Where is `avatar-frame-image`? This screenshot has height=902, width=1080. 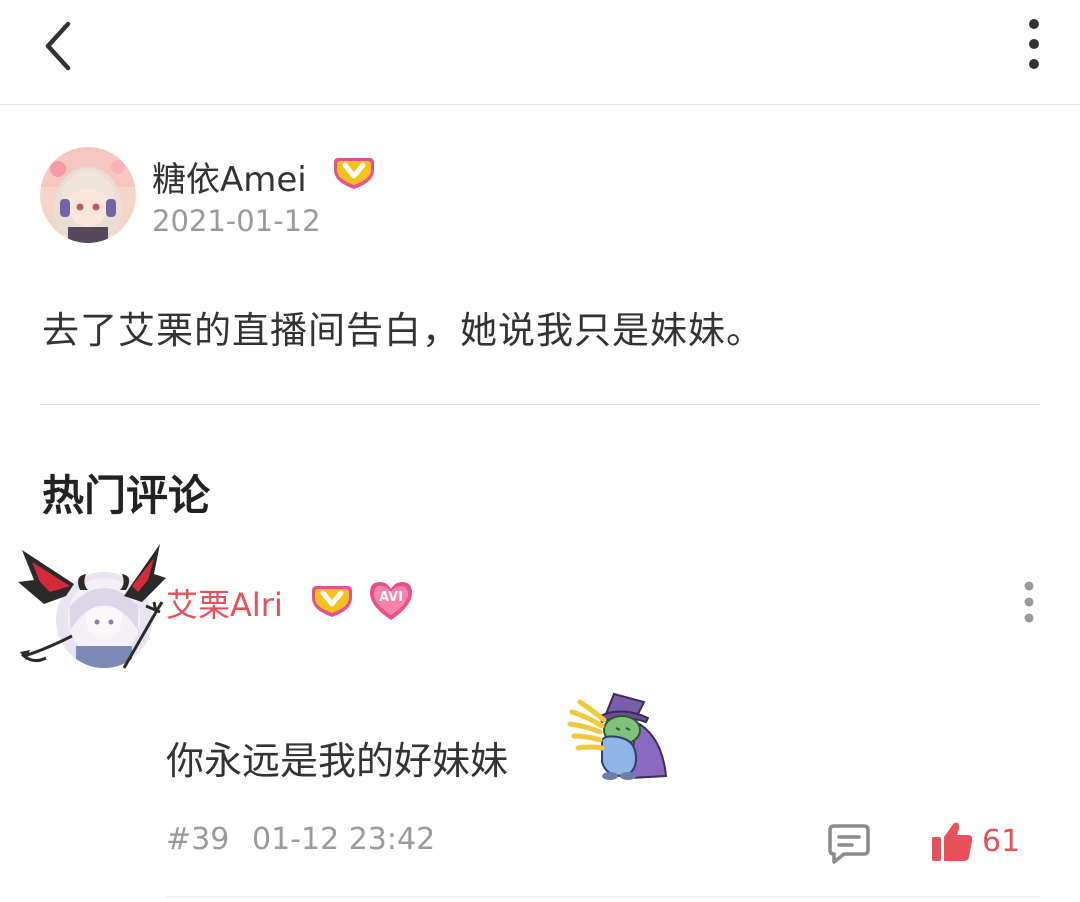
avatar-frame-image is located at coordinates (92, 606).